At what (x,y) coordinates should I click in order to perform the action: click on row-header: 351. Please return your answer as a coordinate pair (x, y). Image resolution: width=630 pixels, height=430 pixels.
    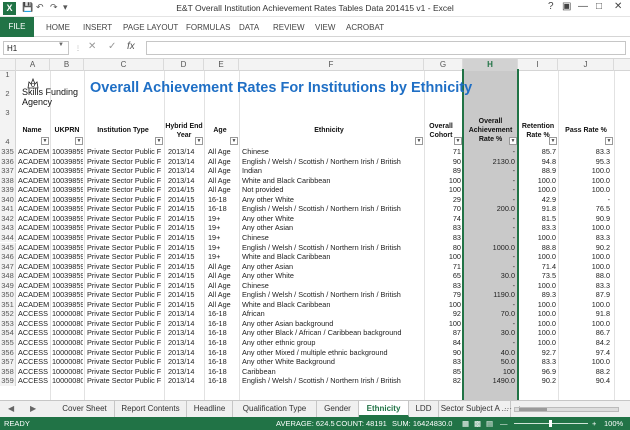
    Looking at the image, I should click on (8, 304).